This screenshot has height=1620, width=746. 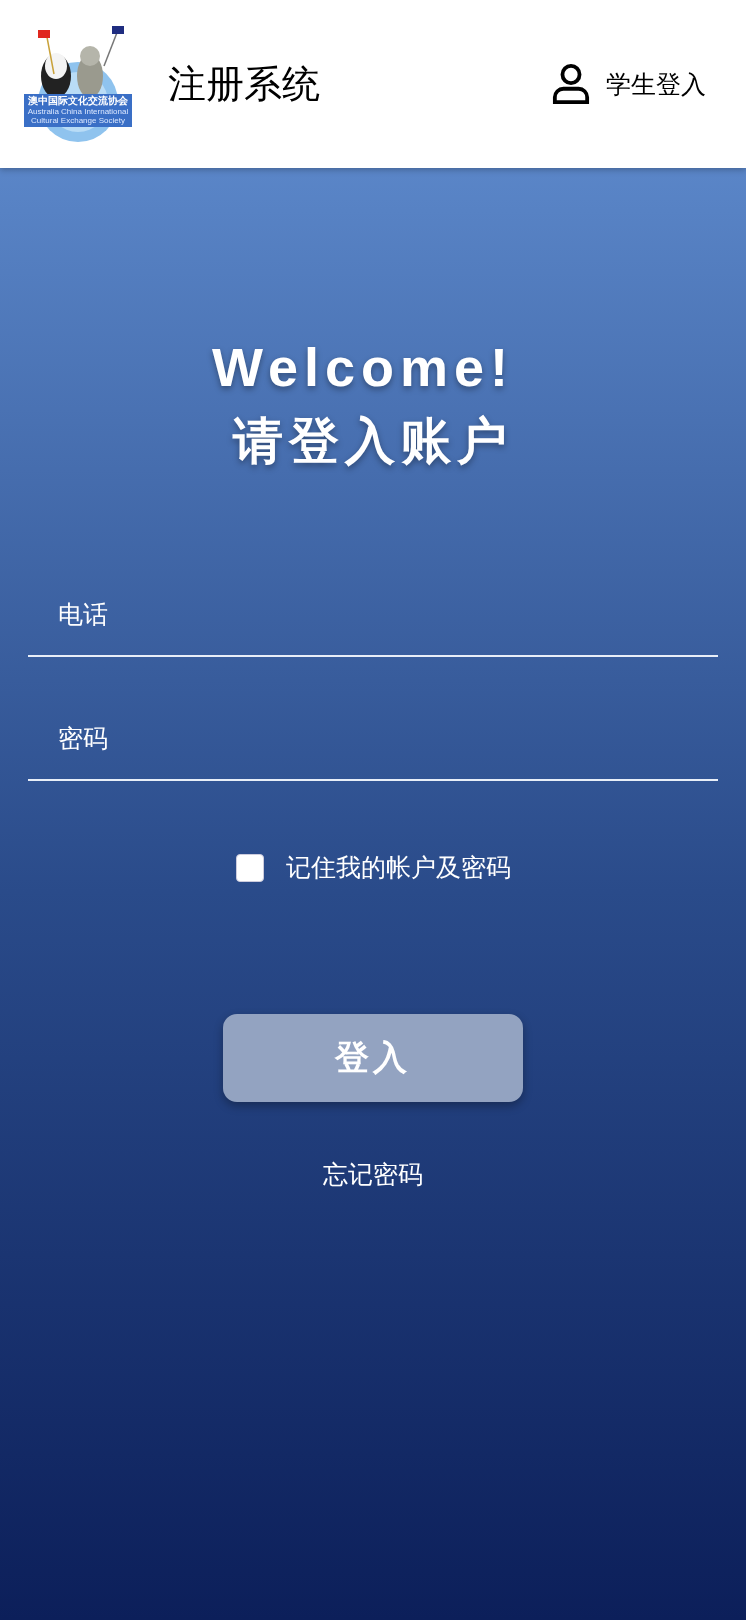 What do you see at coordinates (373, 615) in the screenshot?
I see `input-field: 电话` at bounding box center [373, 615].